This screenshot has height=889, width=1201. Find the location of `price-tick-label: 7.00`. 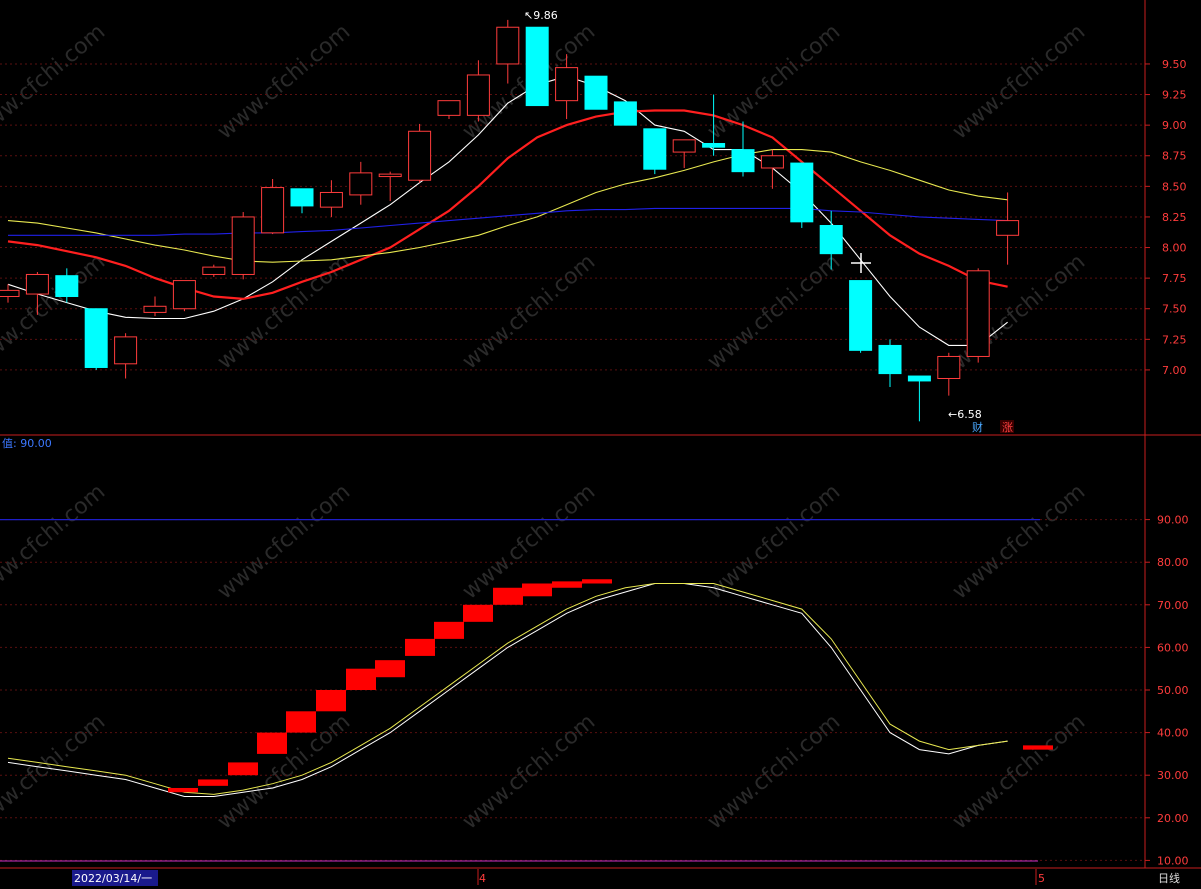

price-tick-label: 7.00 is located at coordinates (1174, 370).